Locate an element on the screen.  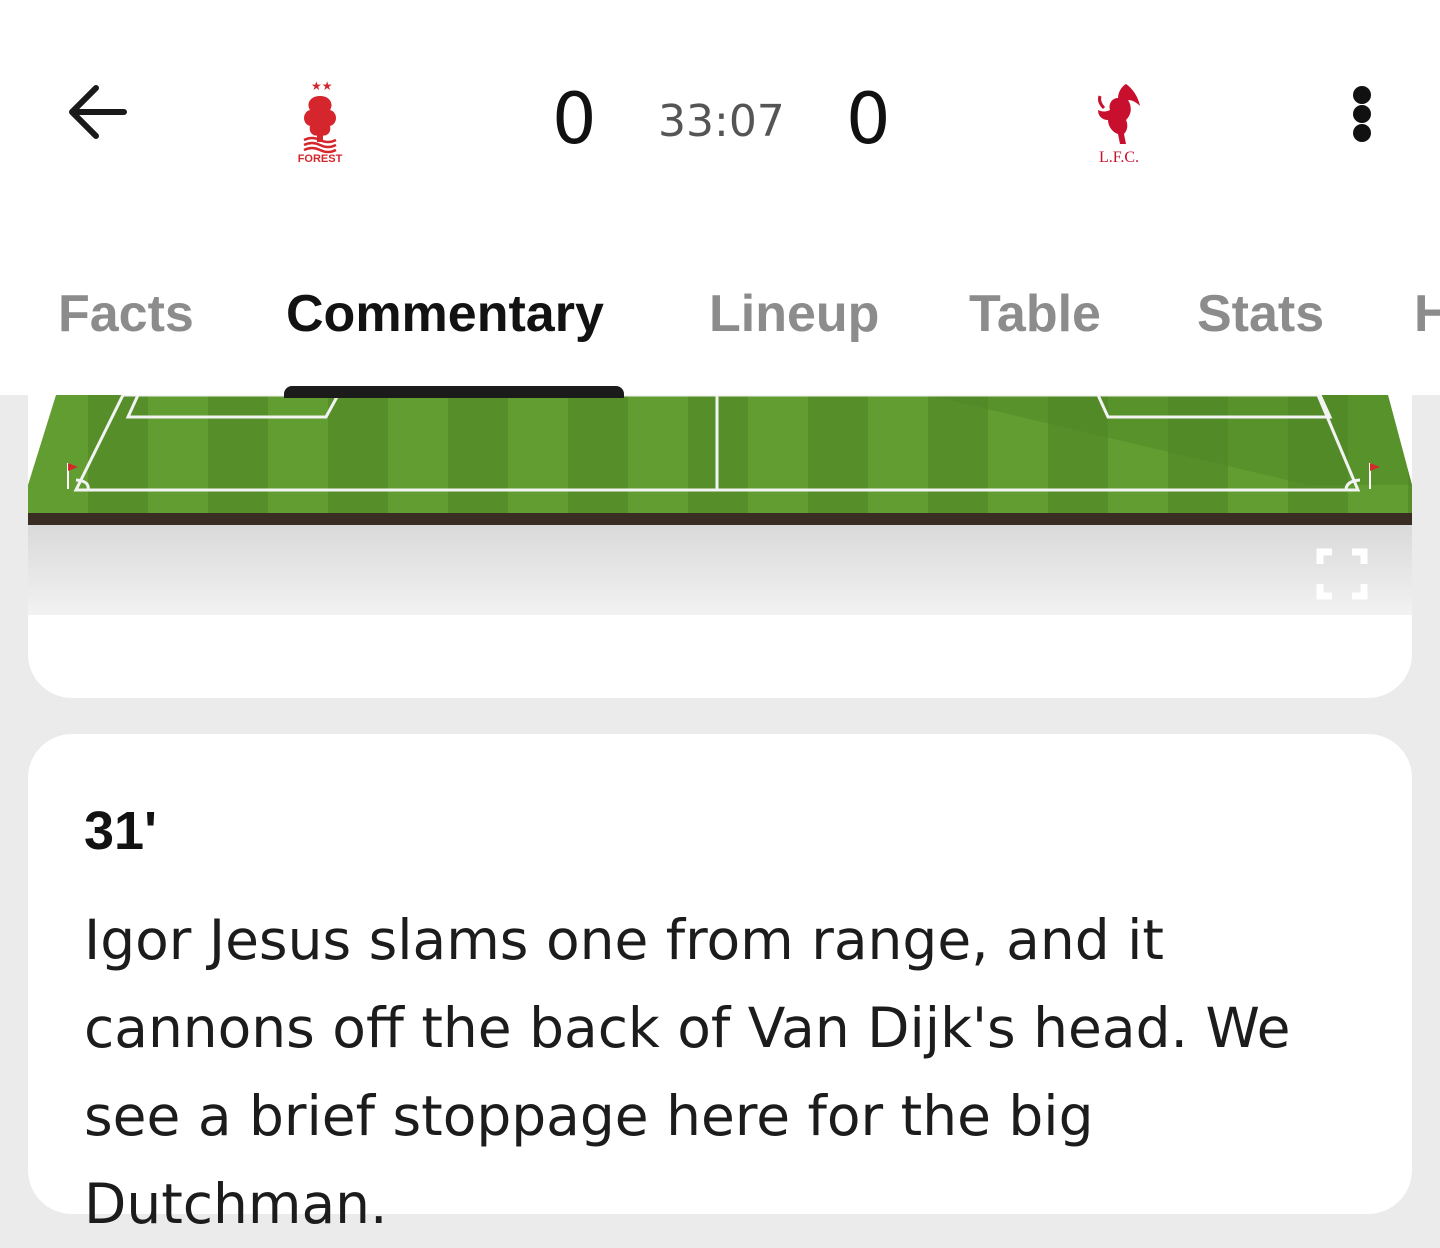
more-options-button is located at coordinates (1362, 114).